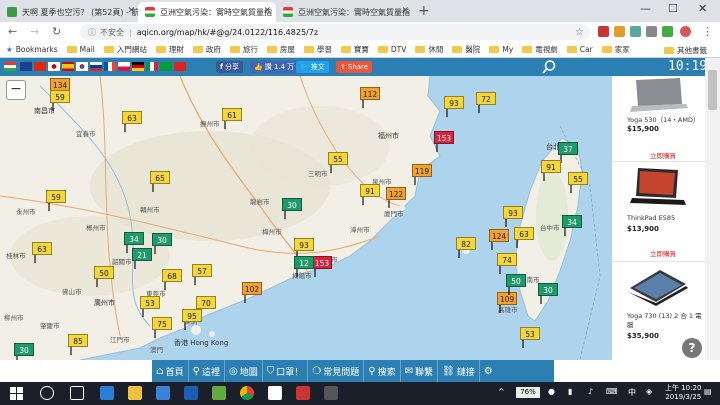  I want to click on bookmark-folder: 理財, so click(169, 49).